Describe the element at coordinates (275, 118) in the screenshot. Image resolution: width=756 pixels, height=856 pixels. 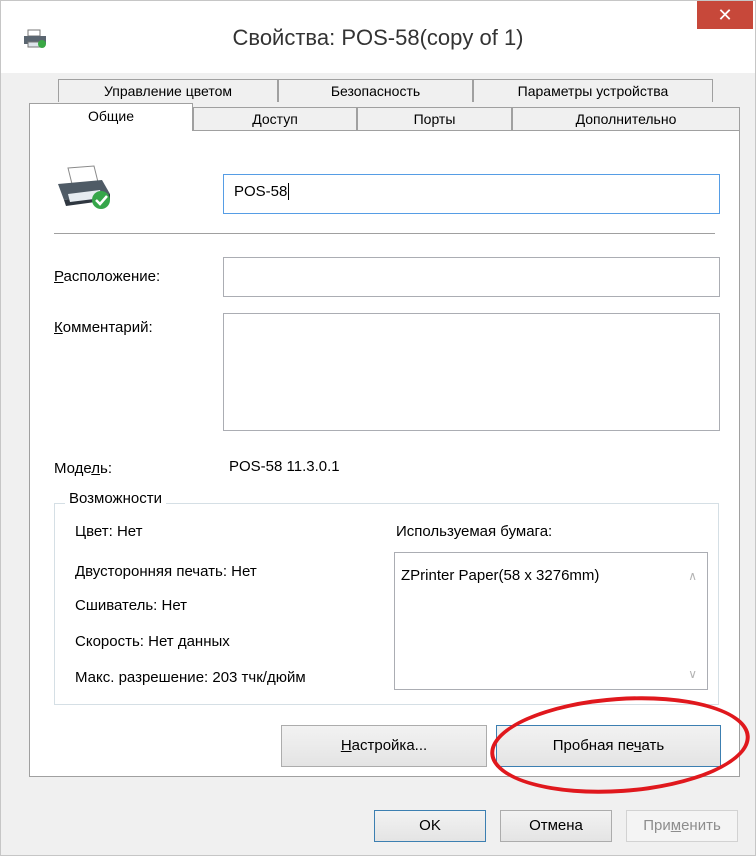
I see `tab-sharing: Доступ` at that location.